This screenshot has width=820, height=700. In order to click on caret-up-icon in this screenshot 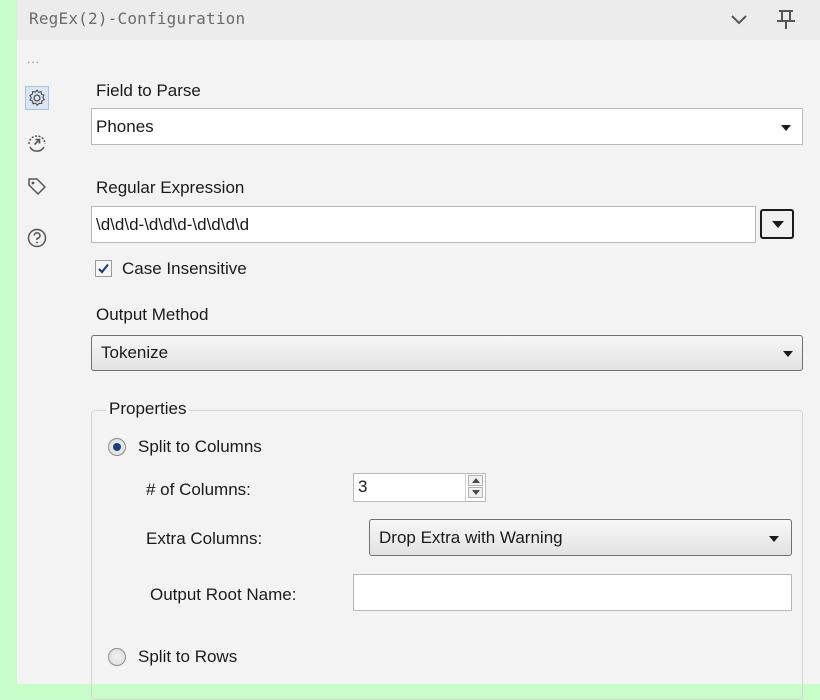, I will do `click(476, 480)`.